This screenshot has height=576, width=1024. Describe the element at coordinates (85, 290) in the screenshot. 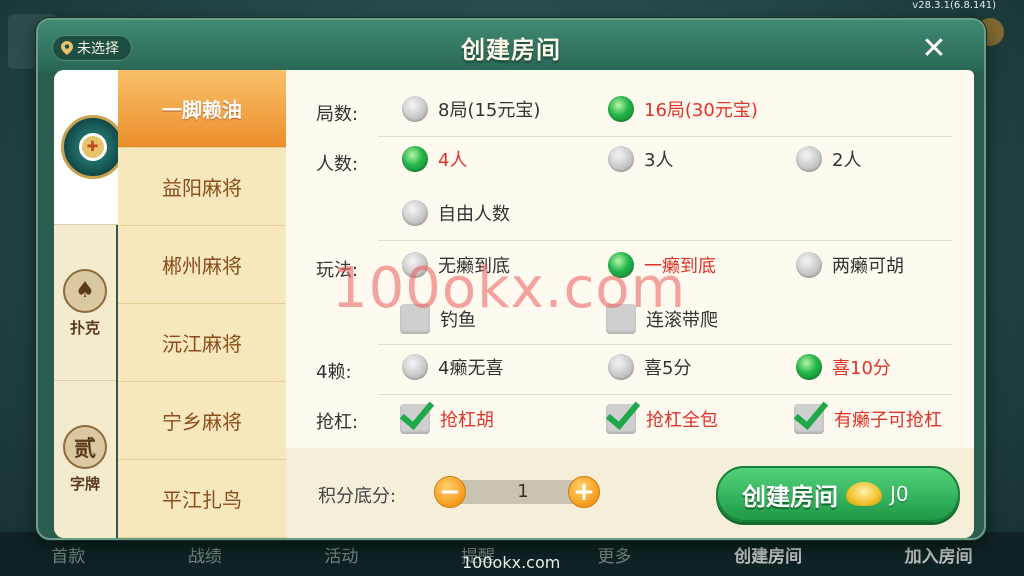

I see `spade-icon: ♠` at that location.